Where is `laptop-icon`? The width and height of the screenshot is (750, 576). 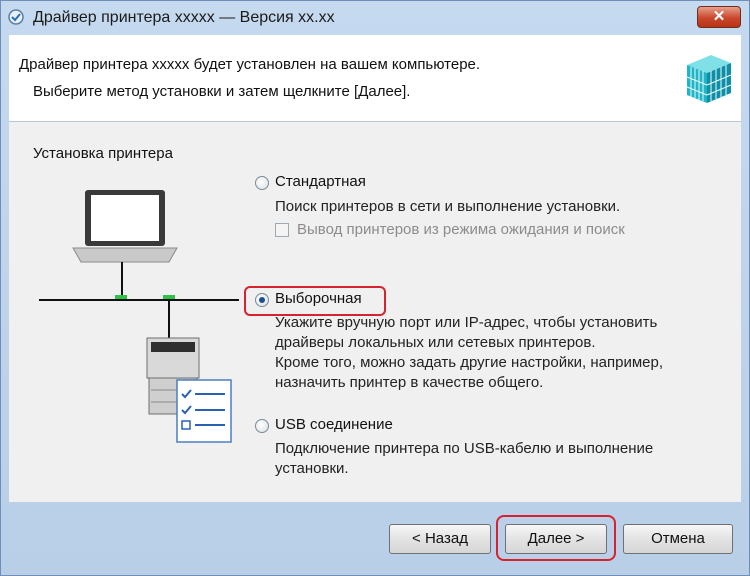 laptop-icon is located at coordinates (125, 226).